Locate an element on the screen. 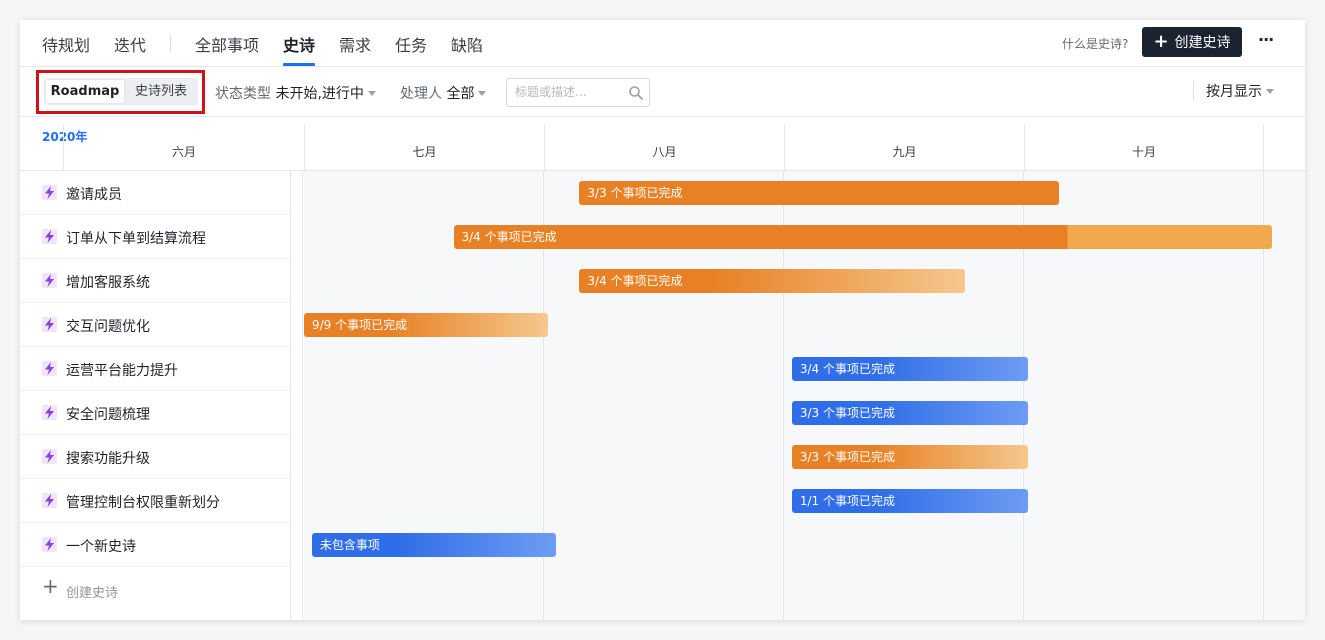 Image resolution: width=1325 pixels, height=640 pixels. display-mode-select: 按月显示 is located at coordinates (1233, 91).